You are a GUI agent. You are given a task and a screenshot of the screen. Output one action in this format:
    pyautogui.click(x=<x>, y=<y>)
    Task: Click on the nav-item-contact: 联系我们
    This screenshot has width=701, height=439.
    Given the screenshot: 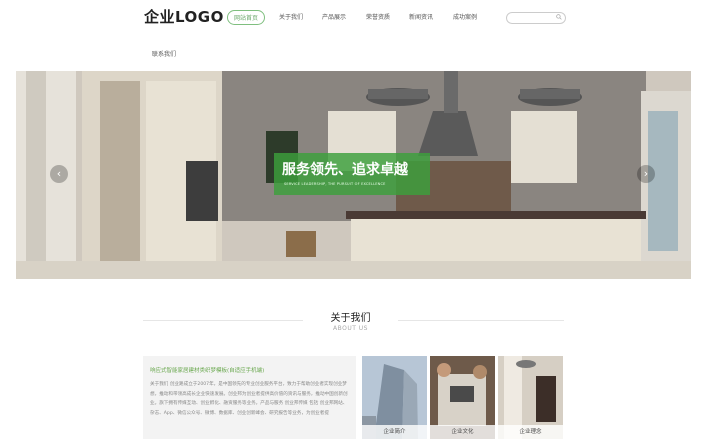 What is the action you would take?
    pyautogui.click(x=164, y=53)
    